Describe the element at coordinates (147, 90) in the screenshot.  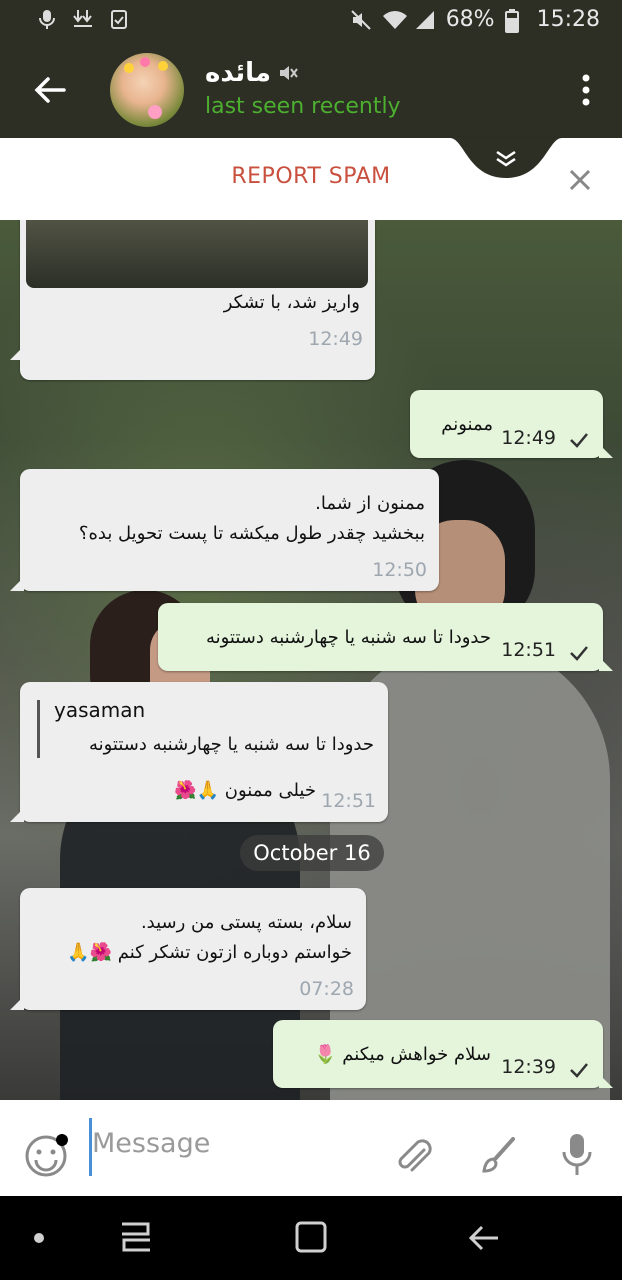
I see `avatar` at that location.